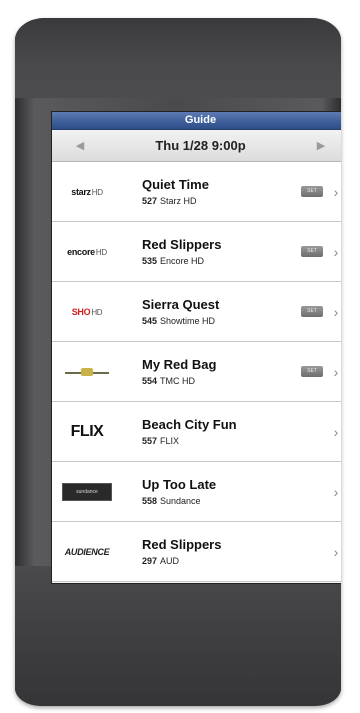 Image resolution: width=360 pixels, height=713 pixels. I want to click on channel-name: Starz HD, so click(178, 200).